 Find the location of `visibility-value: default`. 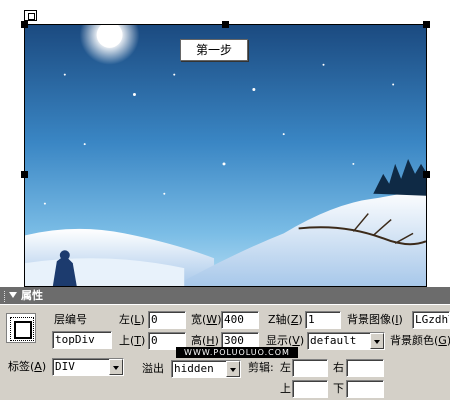

visibility-value: default is located at coordinates (333, 340).